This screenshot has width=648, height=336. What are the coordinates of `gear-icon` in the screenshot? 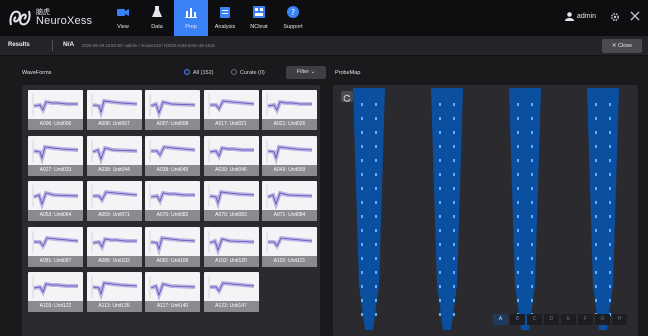 It's located at (615, 17).